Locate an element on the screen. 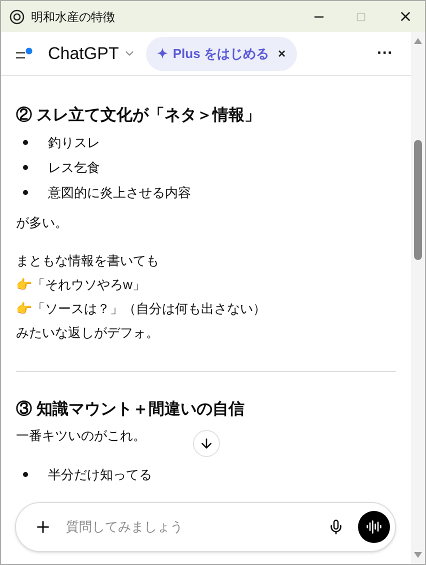 Image resolution: width=426 pixels, height=565 pixels. scroll-down-button is located at coordinates (206, 443).